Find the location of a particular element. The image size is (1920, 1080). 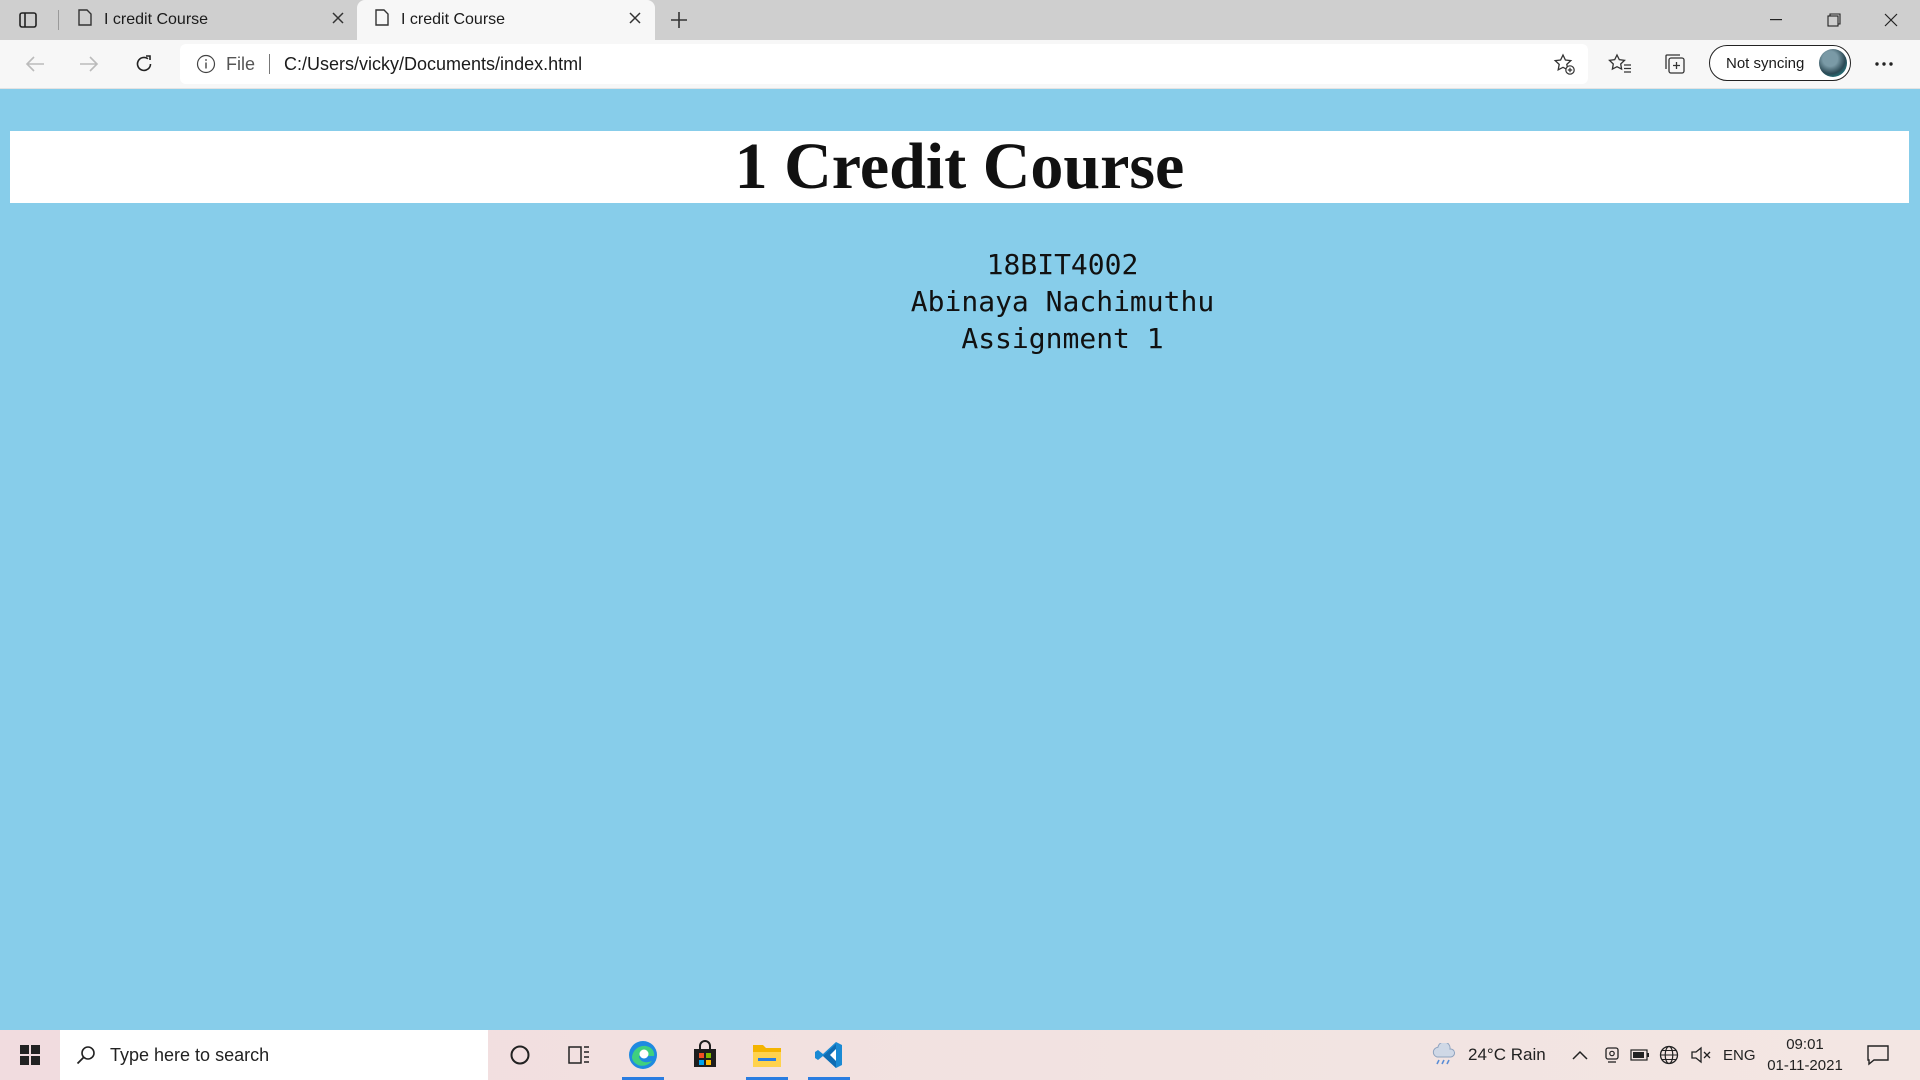

tab-active: I credit Course is located at coordinates (506, 20).